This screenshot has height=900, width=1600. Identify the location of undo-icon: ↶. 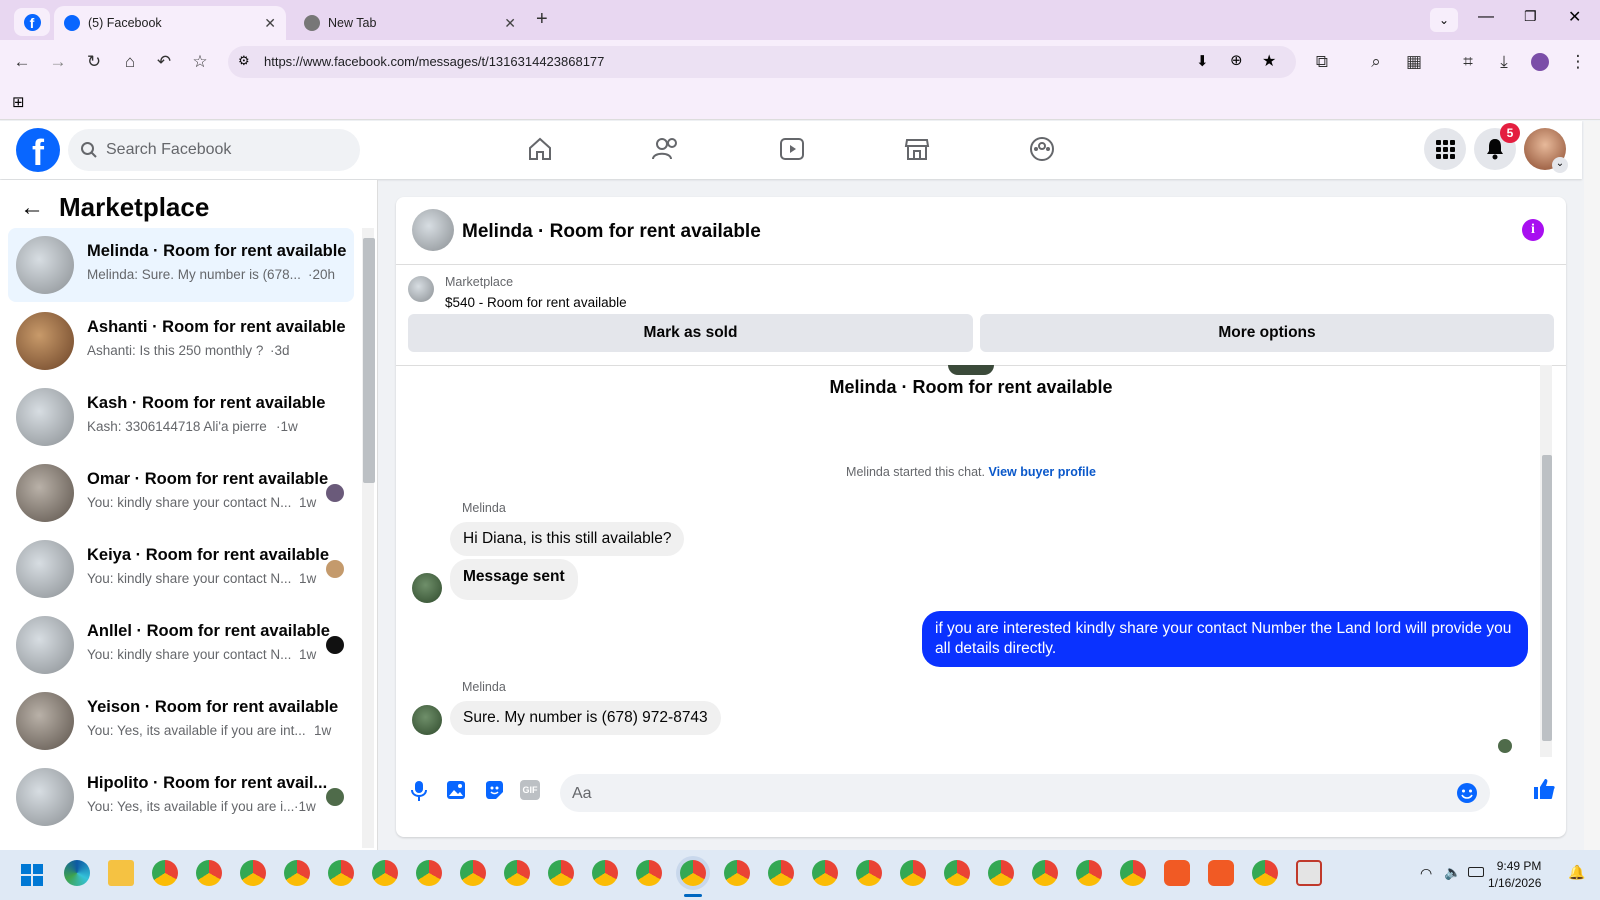
(164, 62).